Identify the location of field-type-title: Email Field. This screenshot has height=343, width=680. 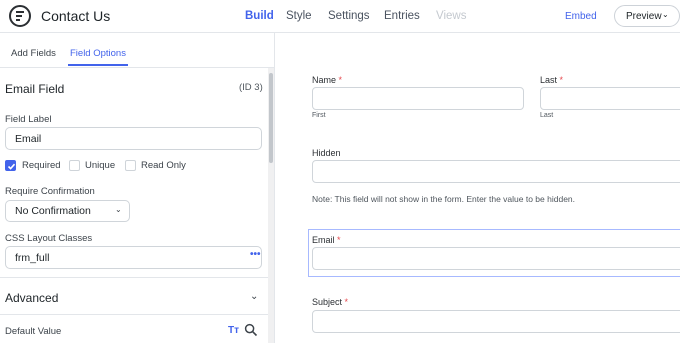
(35, 89).